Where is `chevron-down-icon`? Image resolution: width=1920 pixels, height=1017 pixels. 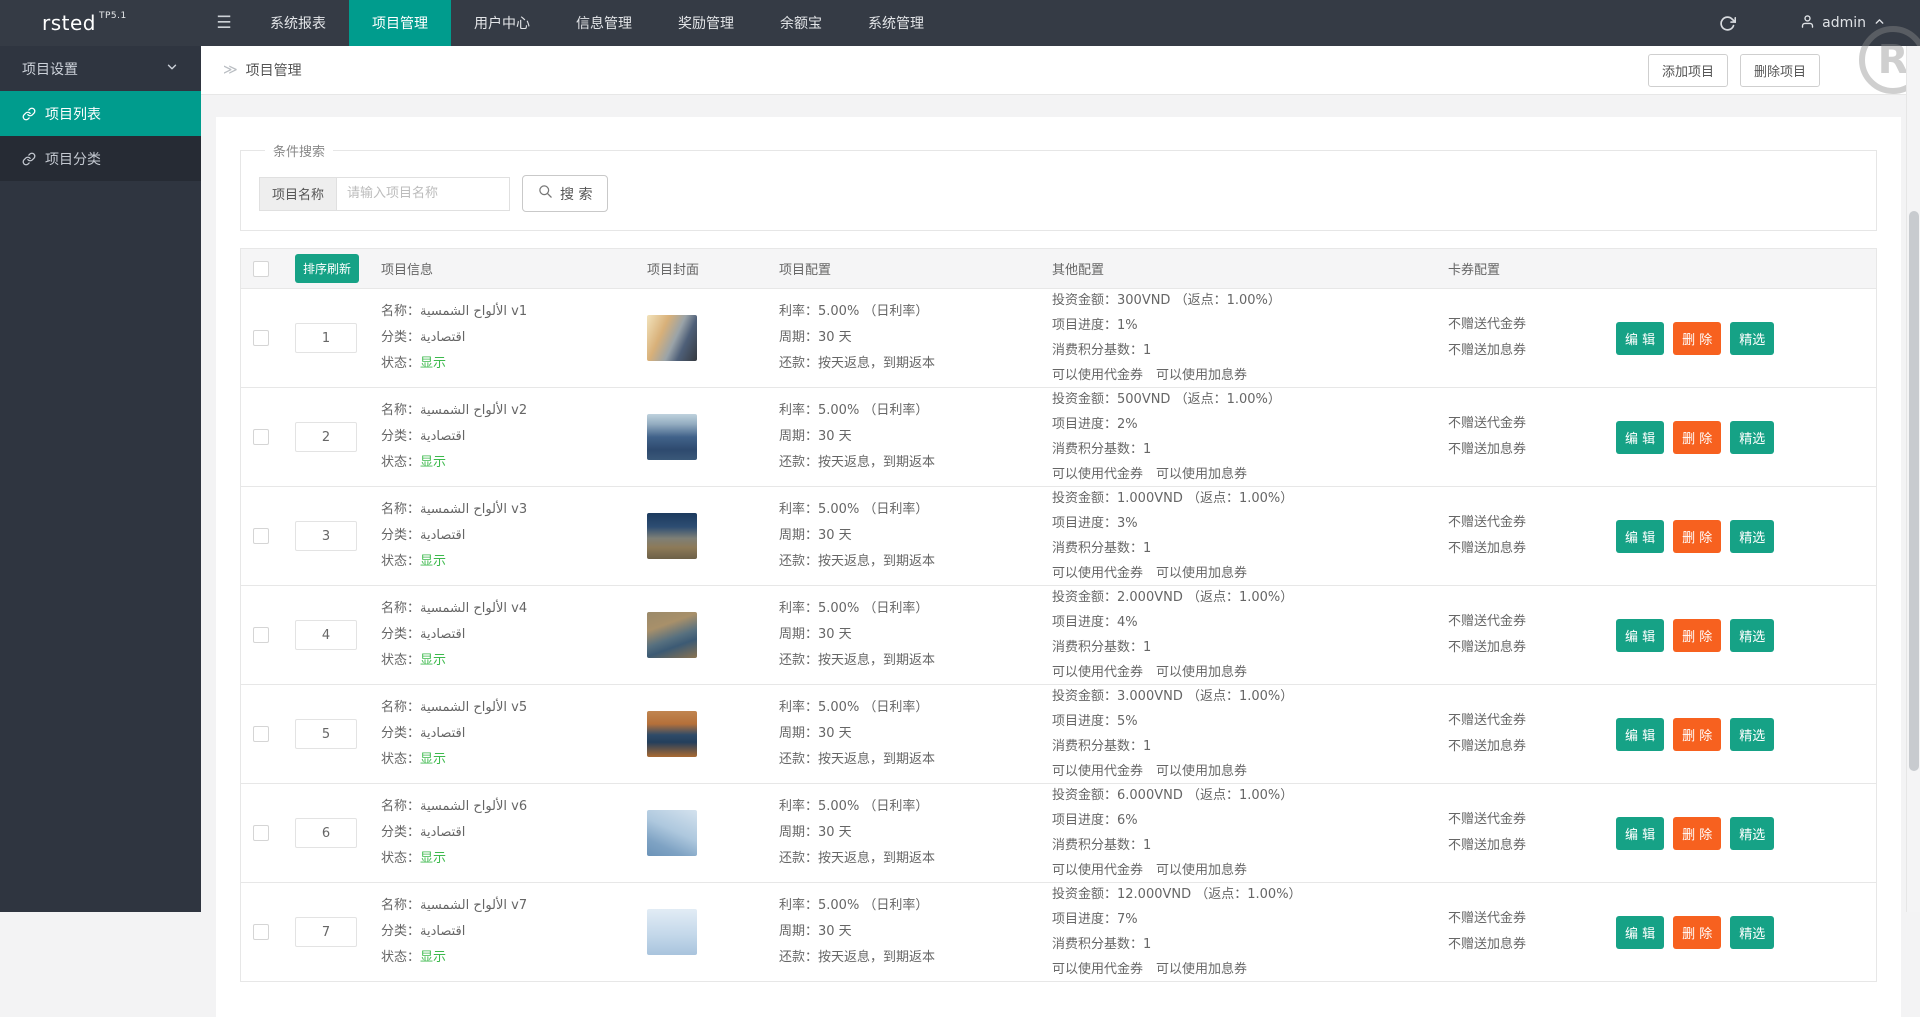 chevron-down-icon is located at coordinates (172, 69).